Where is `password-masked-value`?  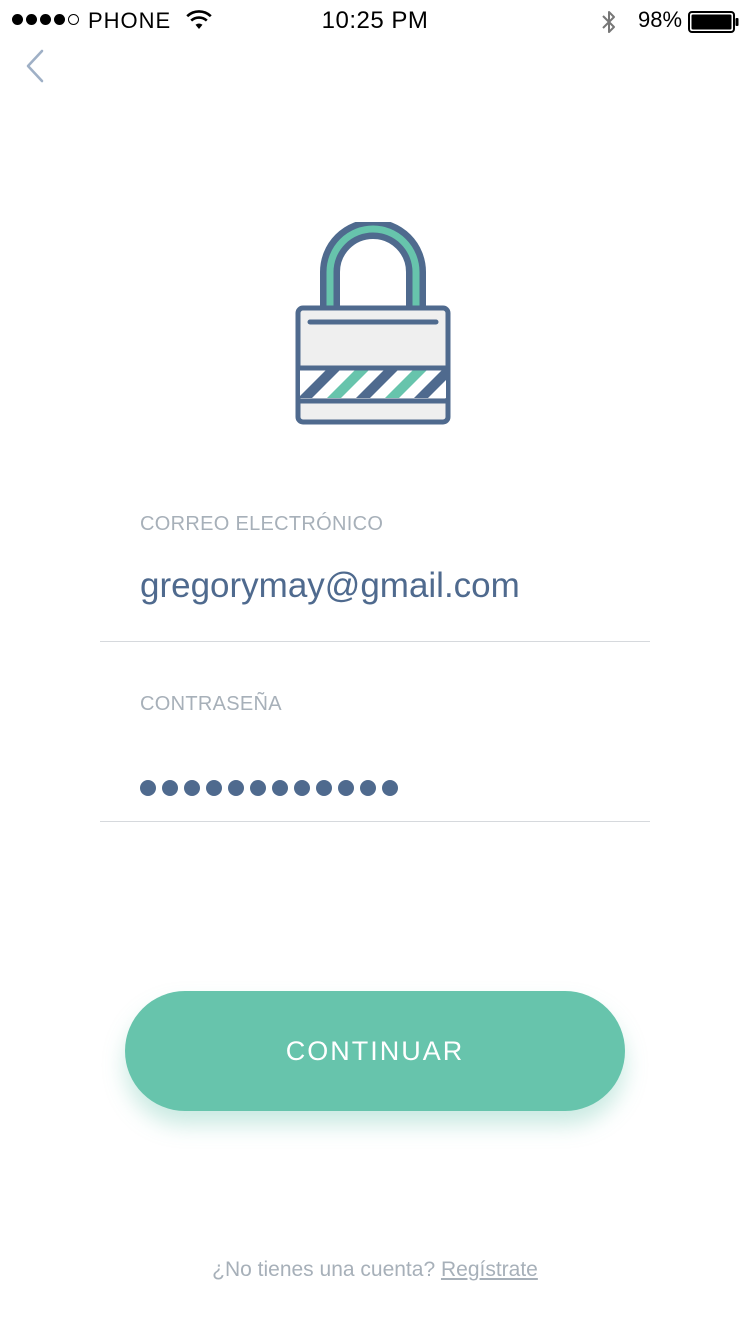
password-masked-value is located at coordinates (269, 788).